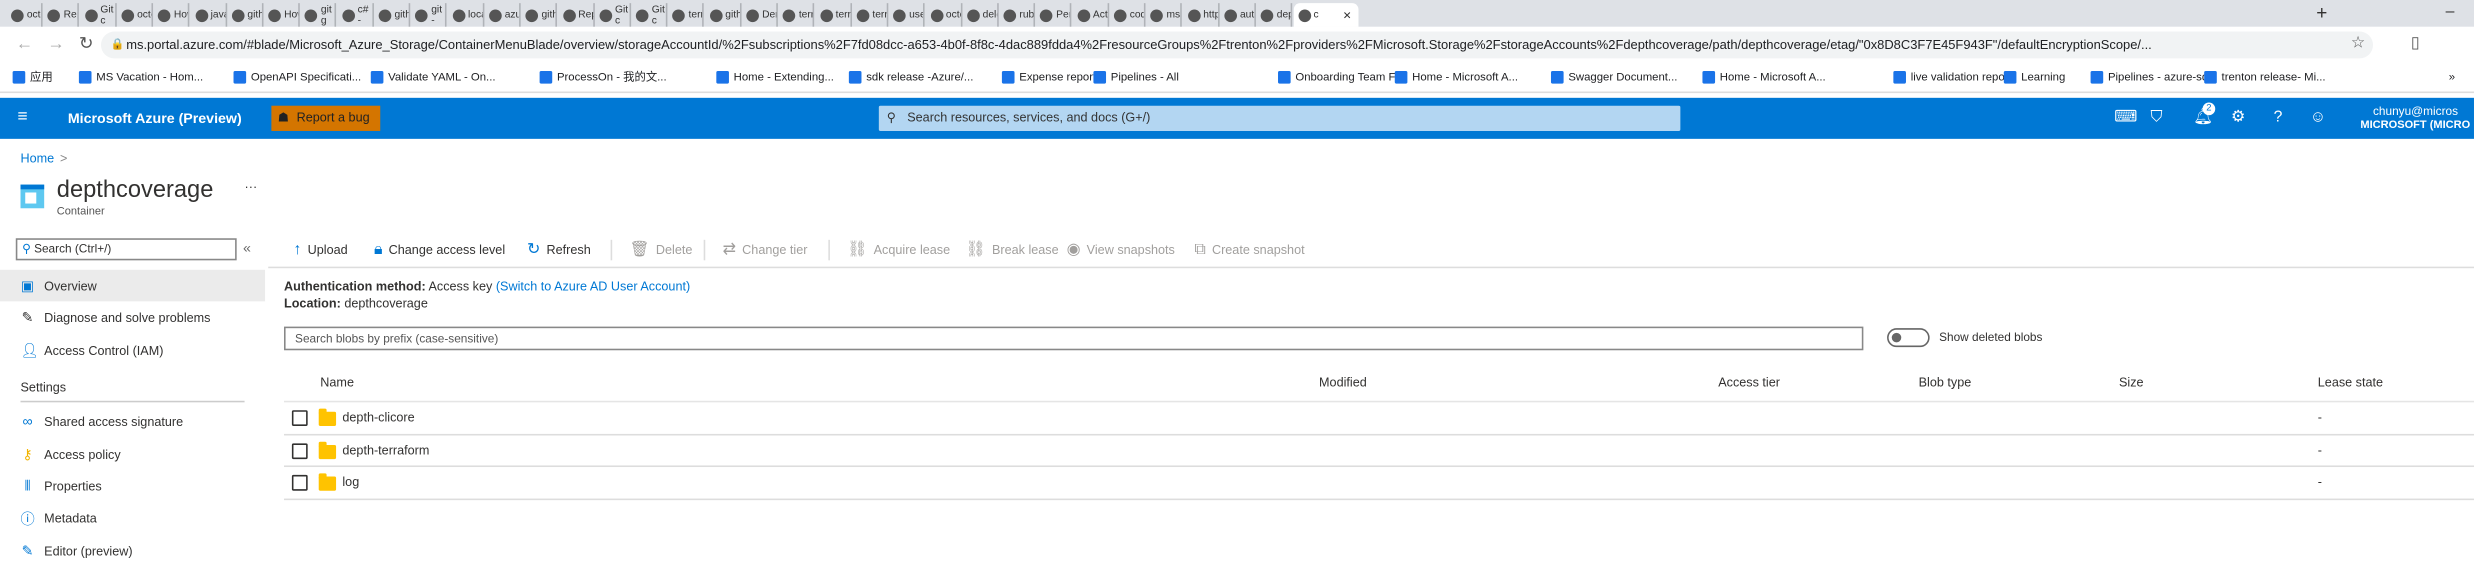 The height and width of the screenshot is (568, 2474). Describe the element at coordinates (2238, 118) in the screenshot. I see `settings-gear-icon: ⚙` at that location.